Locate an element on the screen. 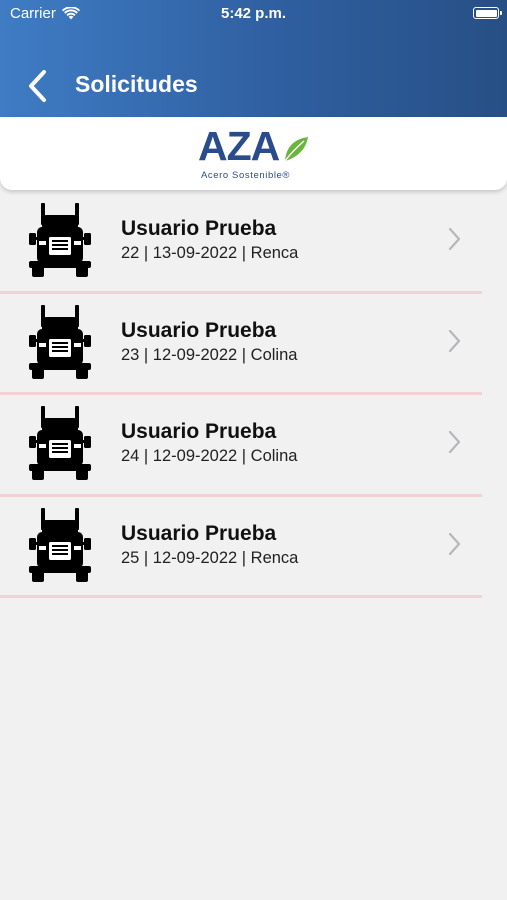 The image size is (507, 900). battery-icon is located at coordinates (487, 13).